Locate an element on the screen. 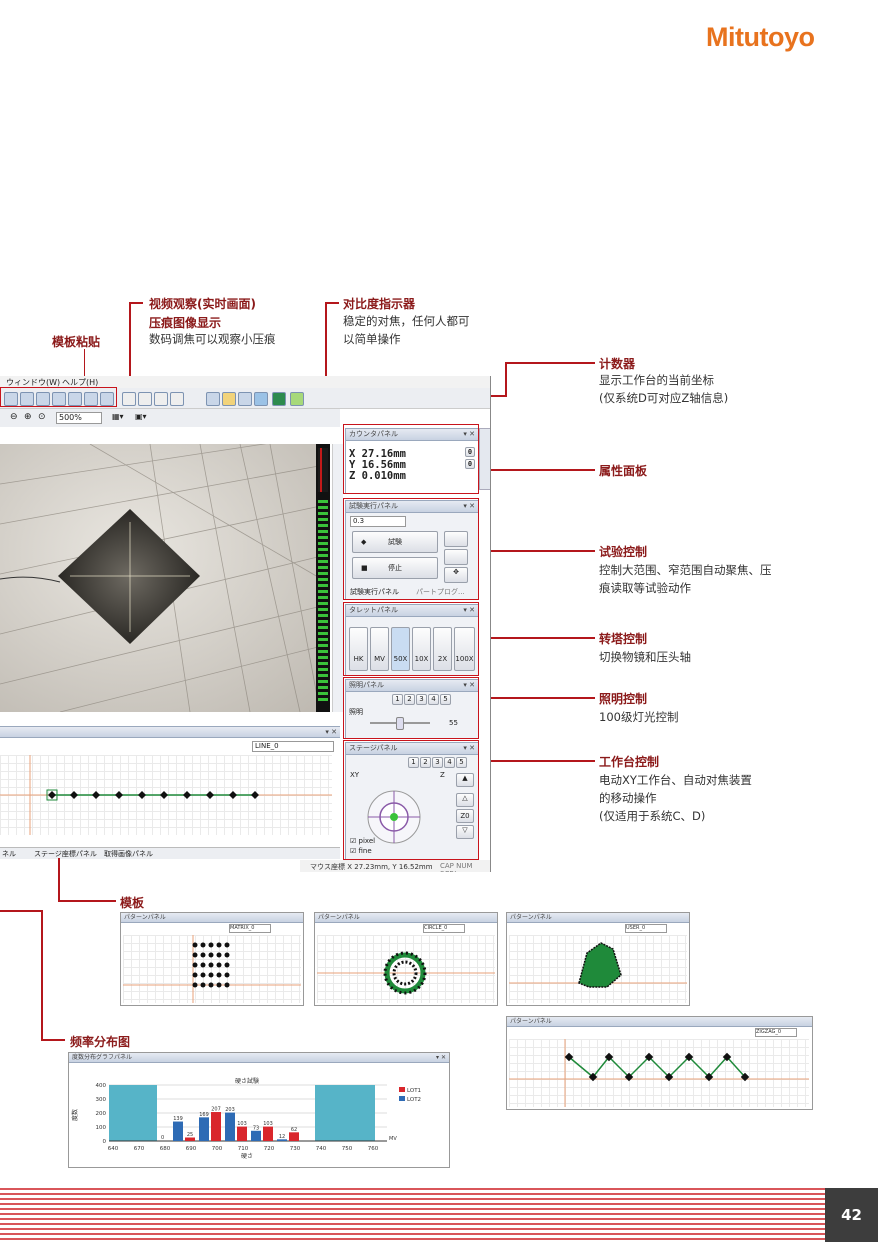 The width and height of the screenshot is (878, 1242). toolbar-zoom: ⊖ ⊕ ⊙ 500% ▦▾ ▣▾ is located at coordinates (170, 418).